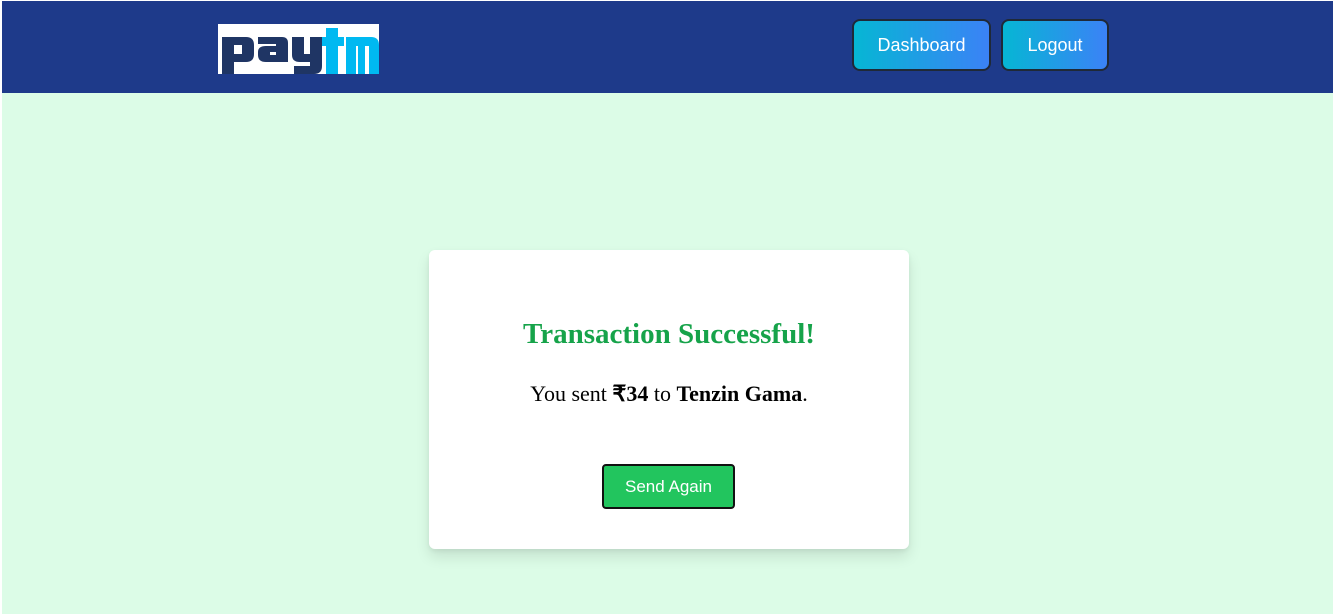  What do you see at coordinates (921, 45) in the screenshot?
I see `dashboard-button: Dashboard` at bounding box center [921, 45].